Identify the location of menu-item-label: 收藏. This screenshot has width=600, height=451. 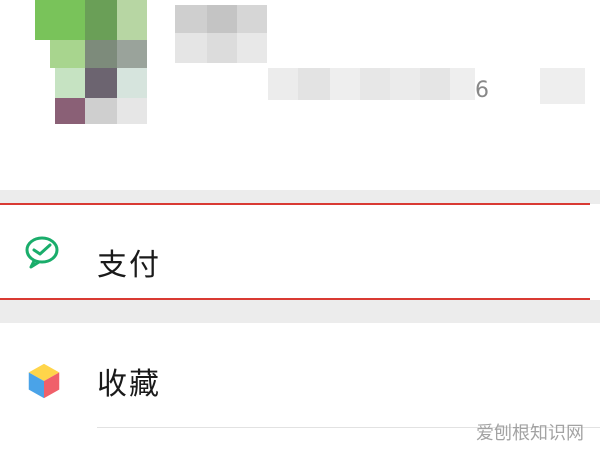
(129, 384).